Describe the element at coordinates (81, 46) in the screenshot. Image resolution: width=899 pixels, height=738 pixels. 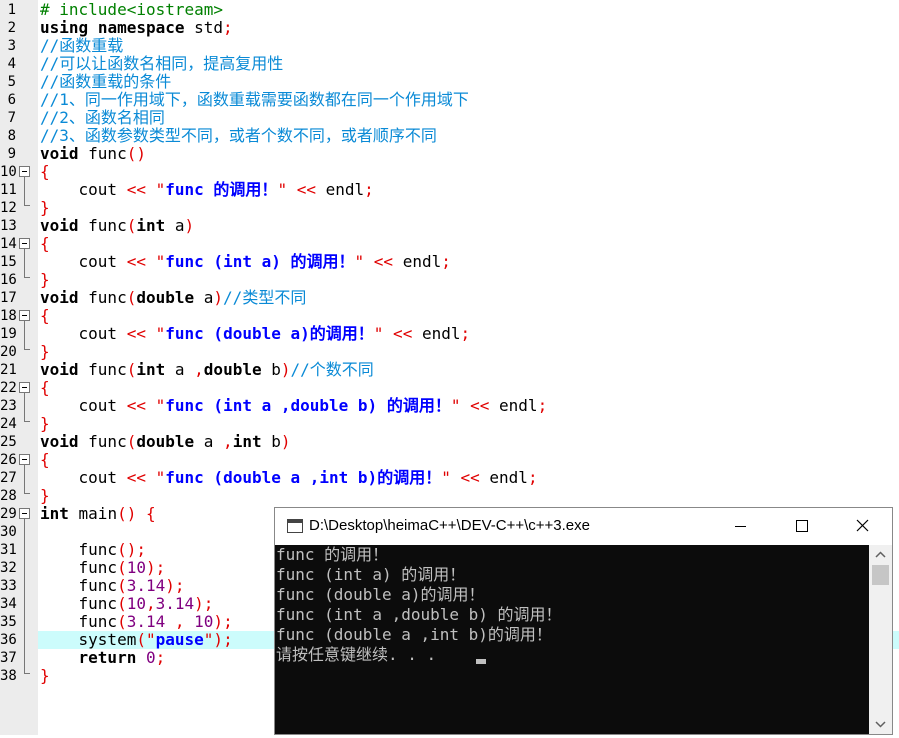
I see `code-line: //函数重载` at that location.